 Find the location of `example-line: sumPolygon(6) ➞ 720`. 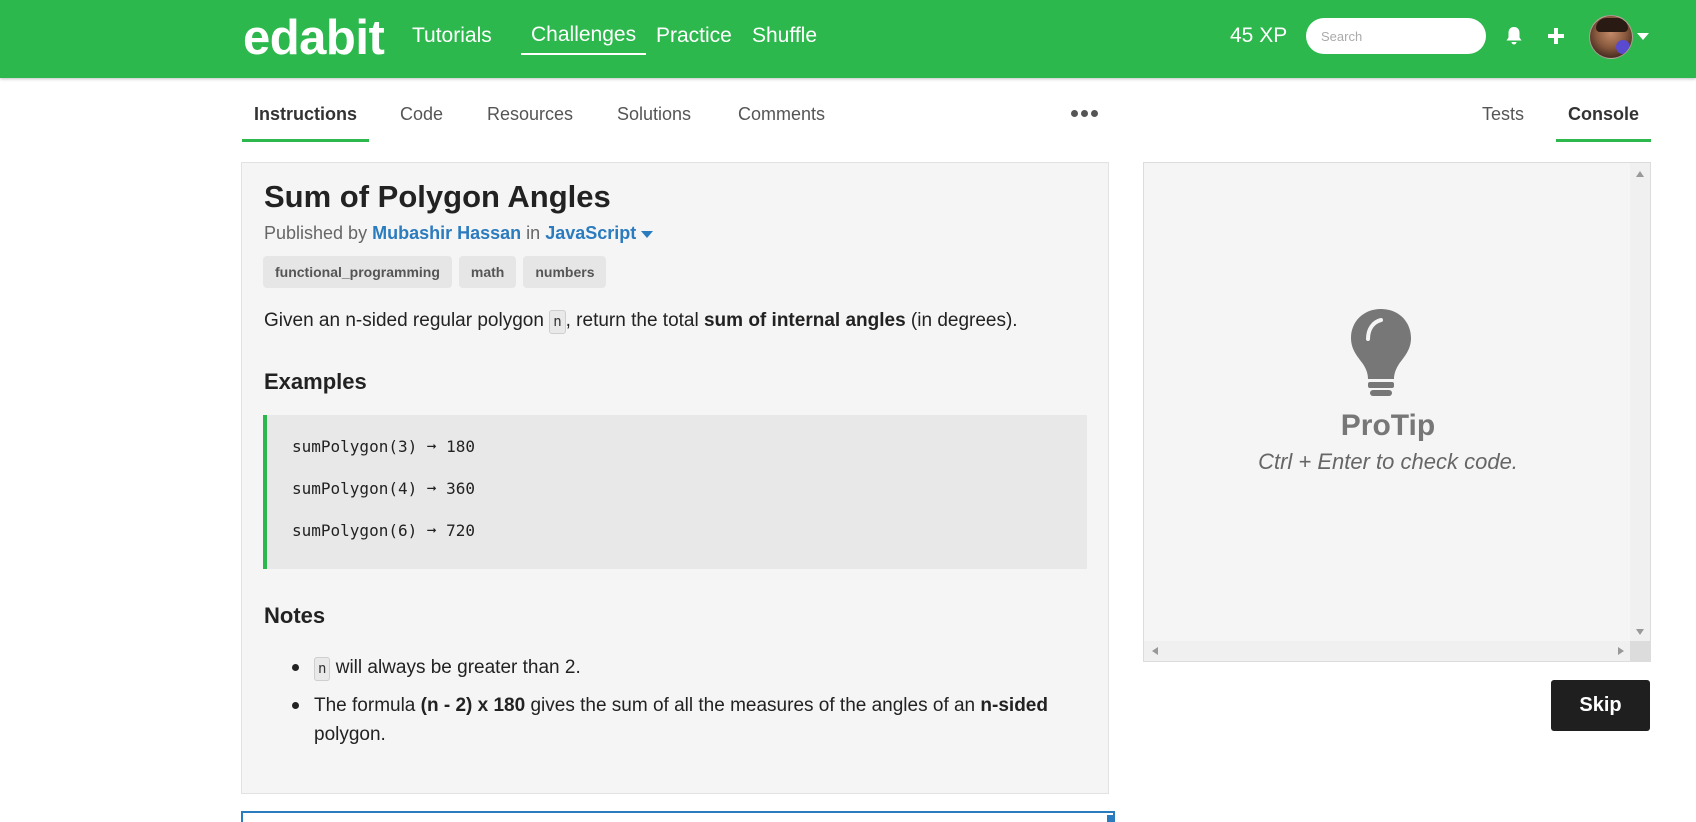

example-line: sumPolygon(6) ➞ 720 is located at coordinates (384, 530).